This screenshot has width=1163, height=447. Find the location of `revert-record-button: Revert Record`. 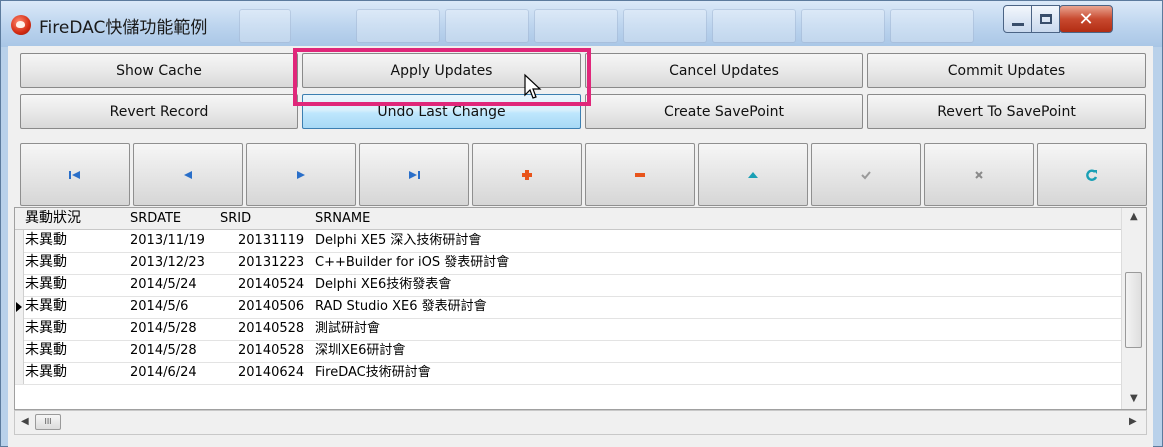

revert-record-button: Revert Record is located at coordinates (159, 111).